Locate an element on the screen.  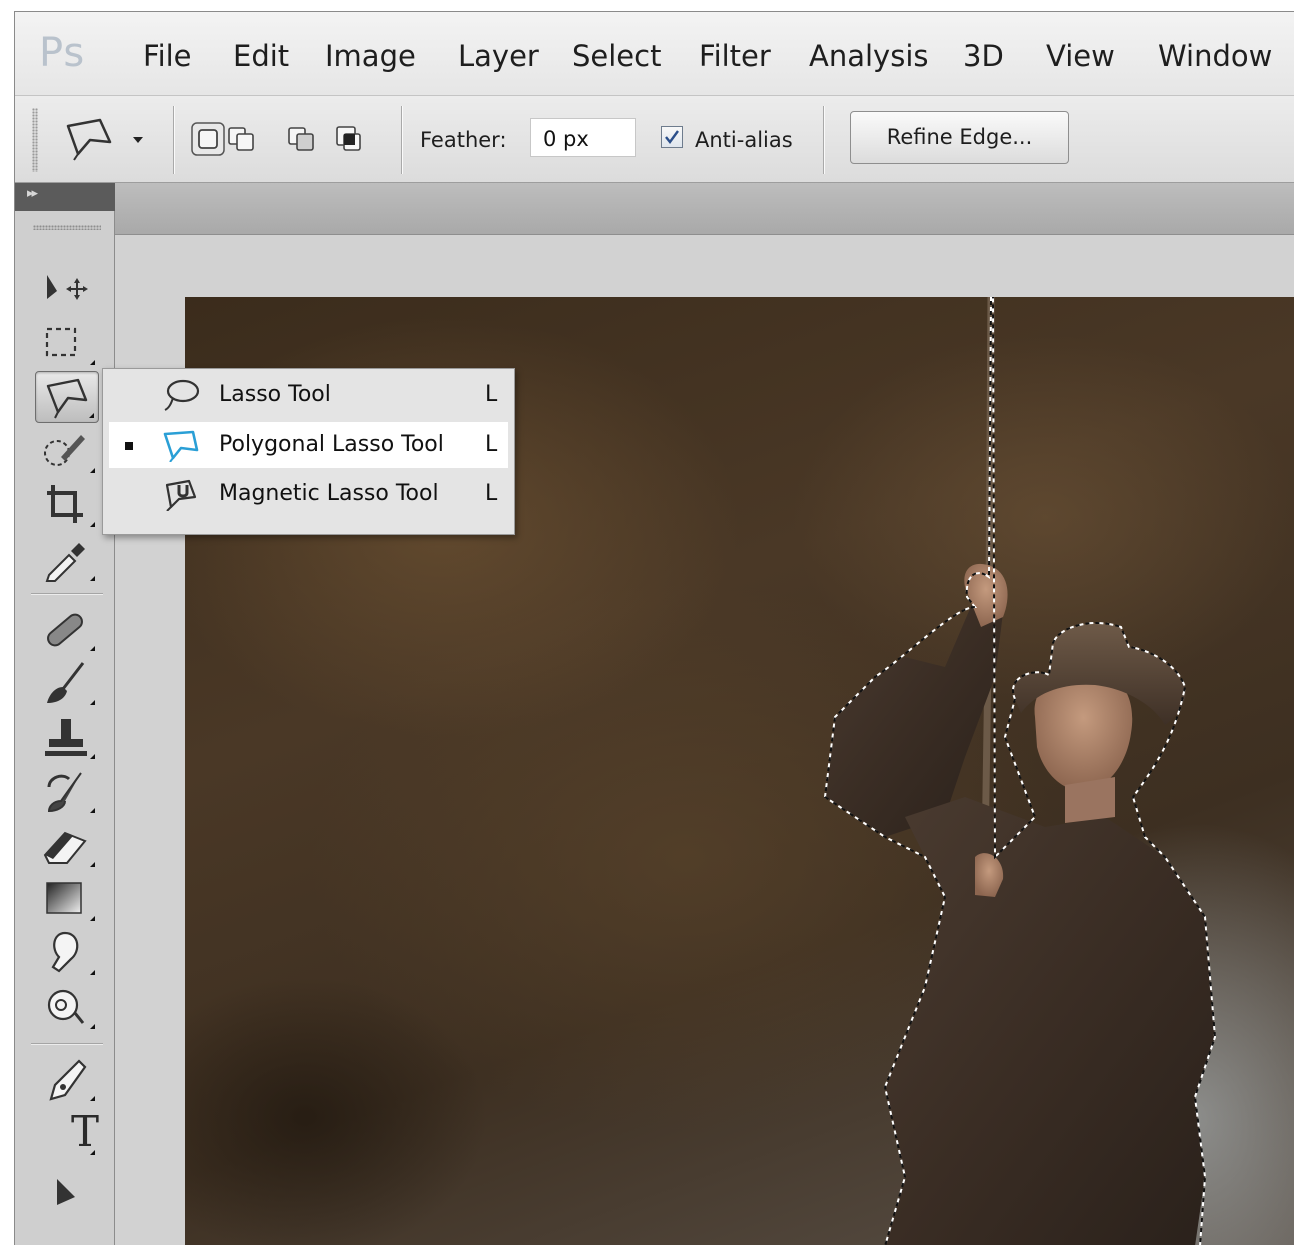
flyout-item-label: Magnetic Lasso Tool is located at coordinates (329, 493).